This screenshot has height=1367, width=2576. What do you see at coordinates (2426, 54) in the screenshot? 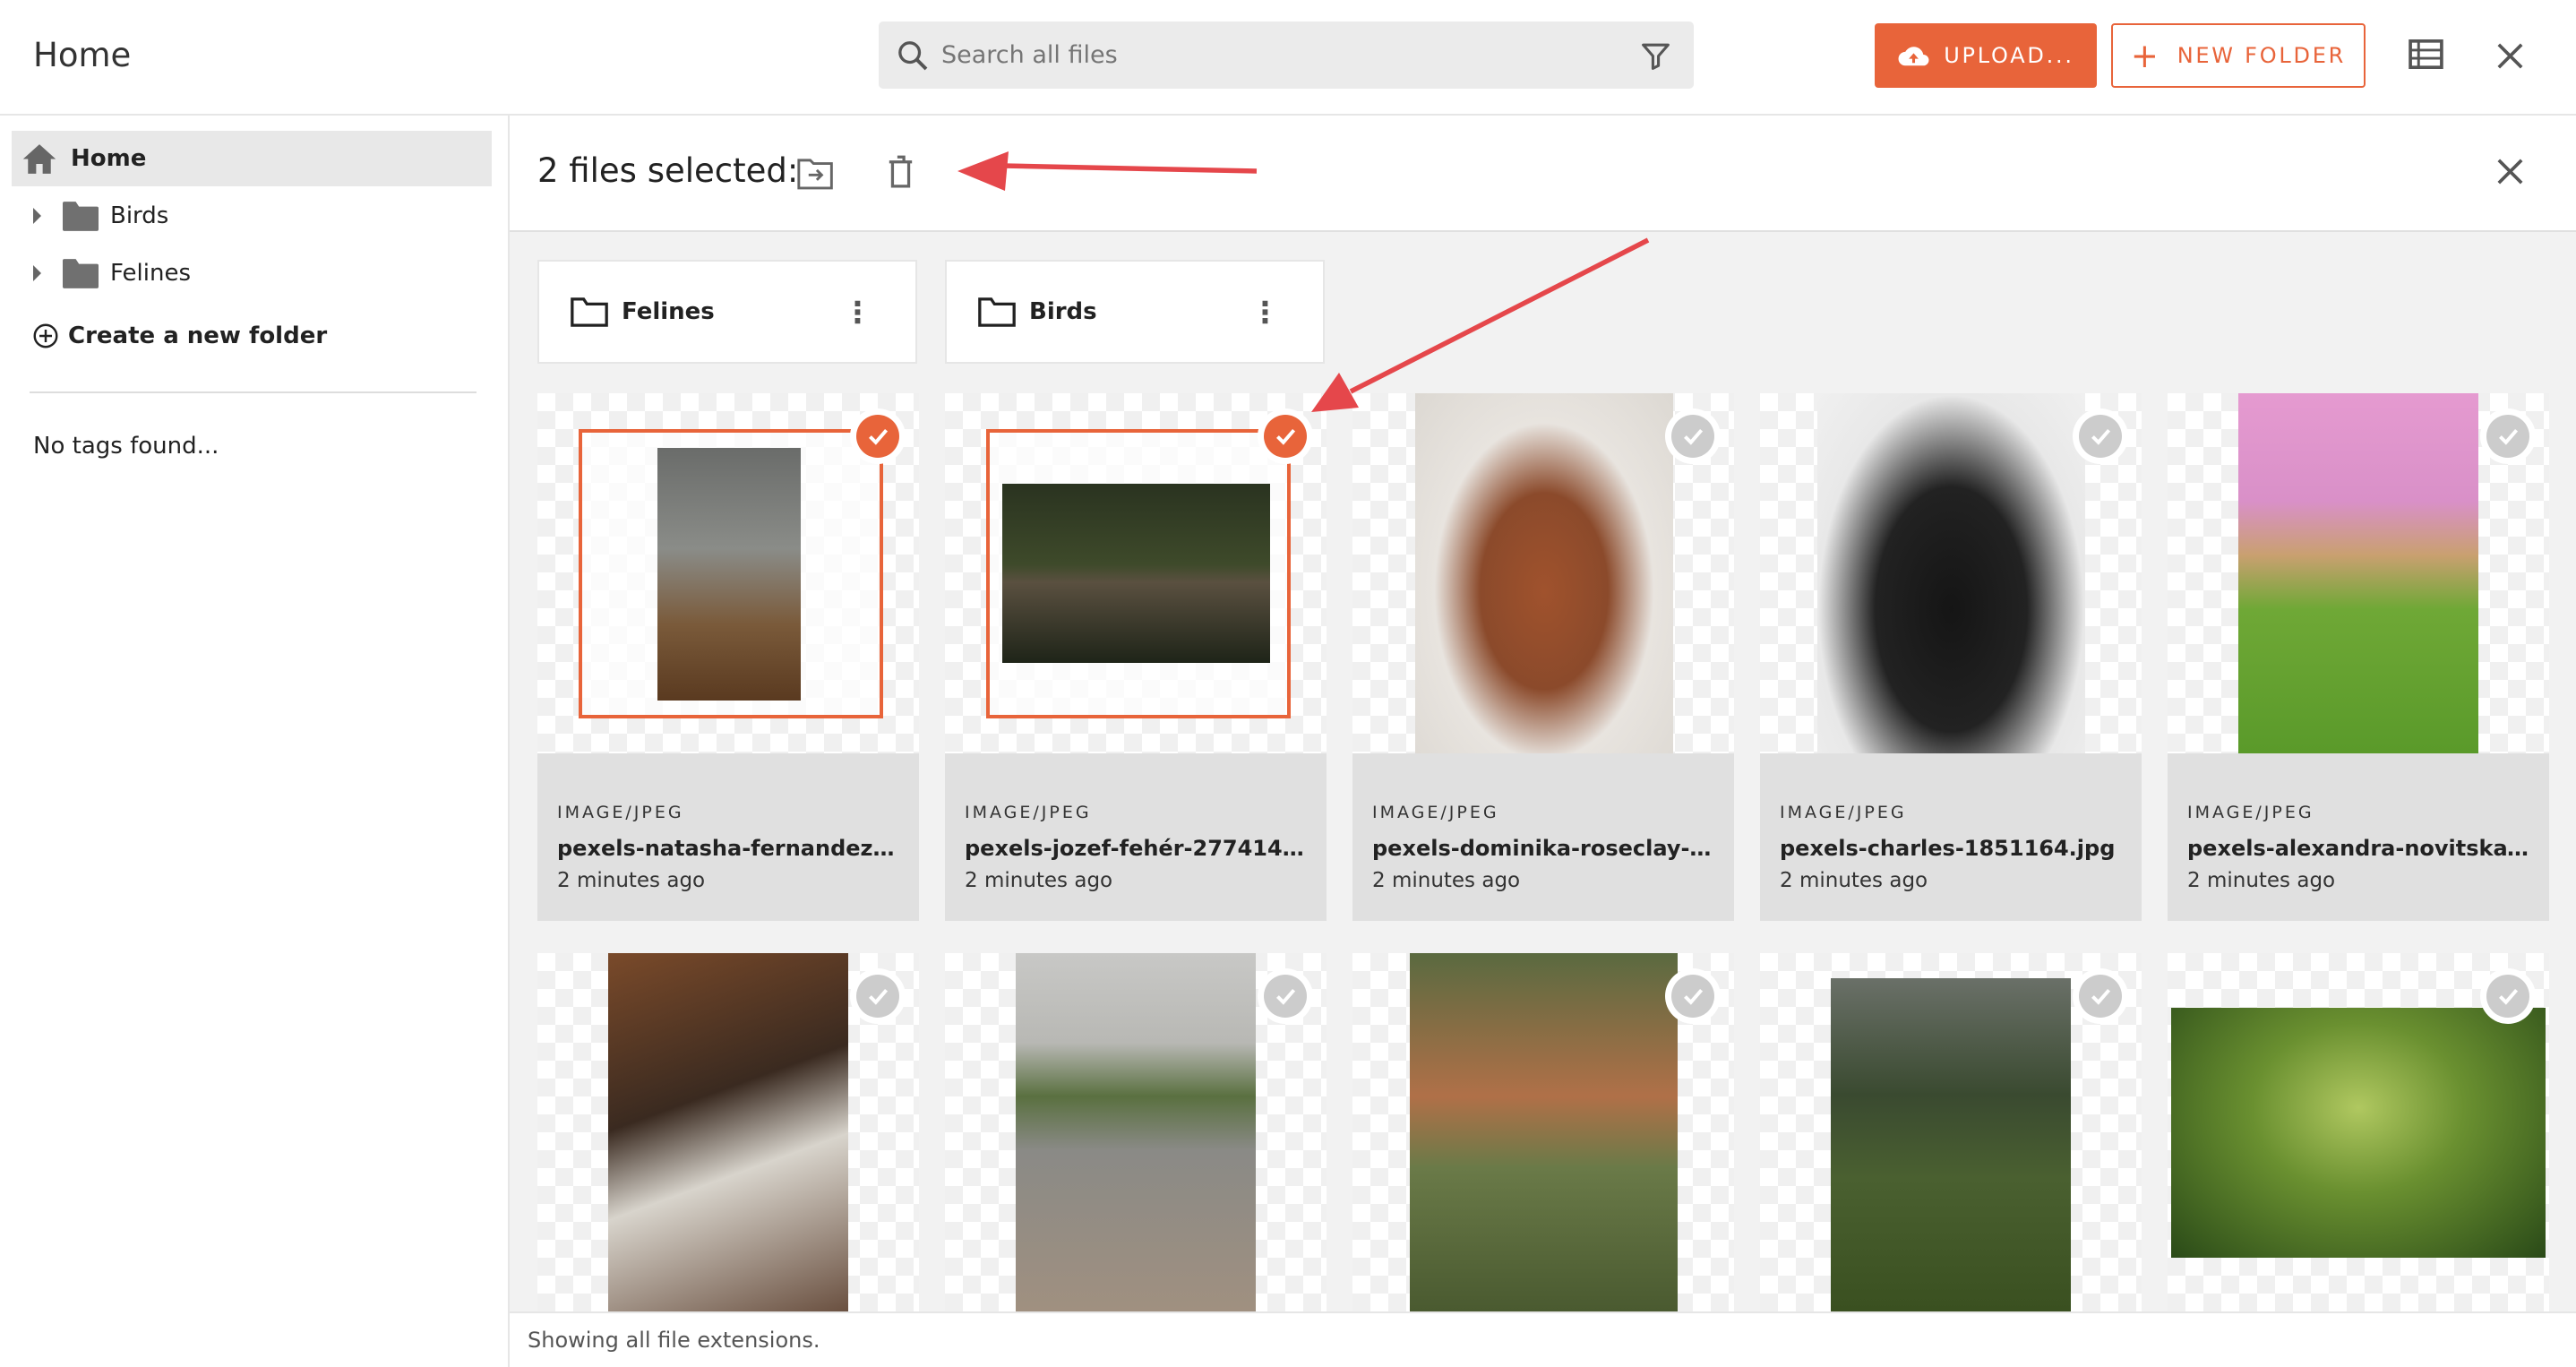
I see `list-view-icon` at bounding box center [2426, 54].